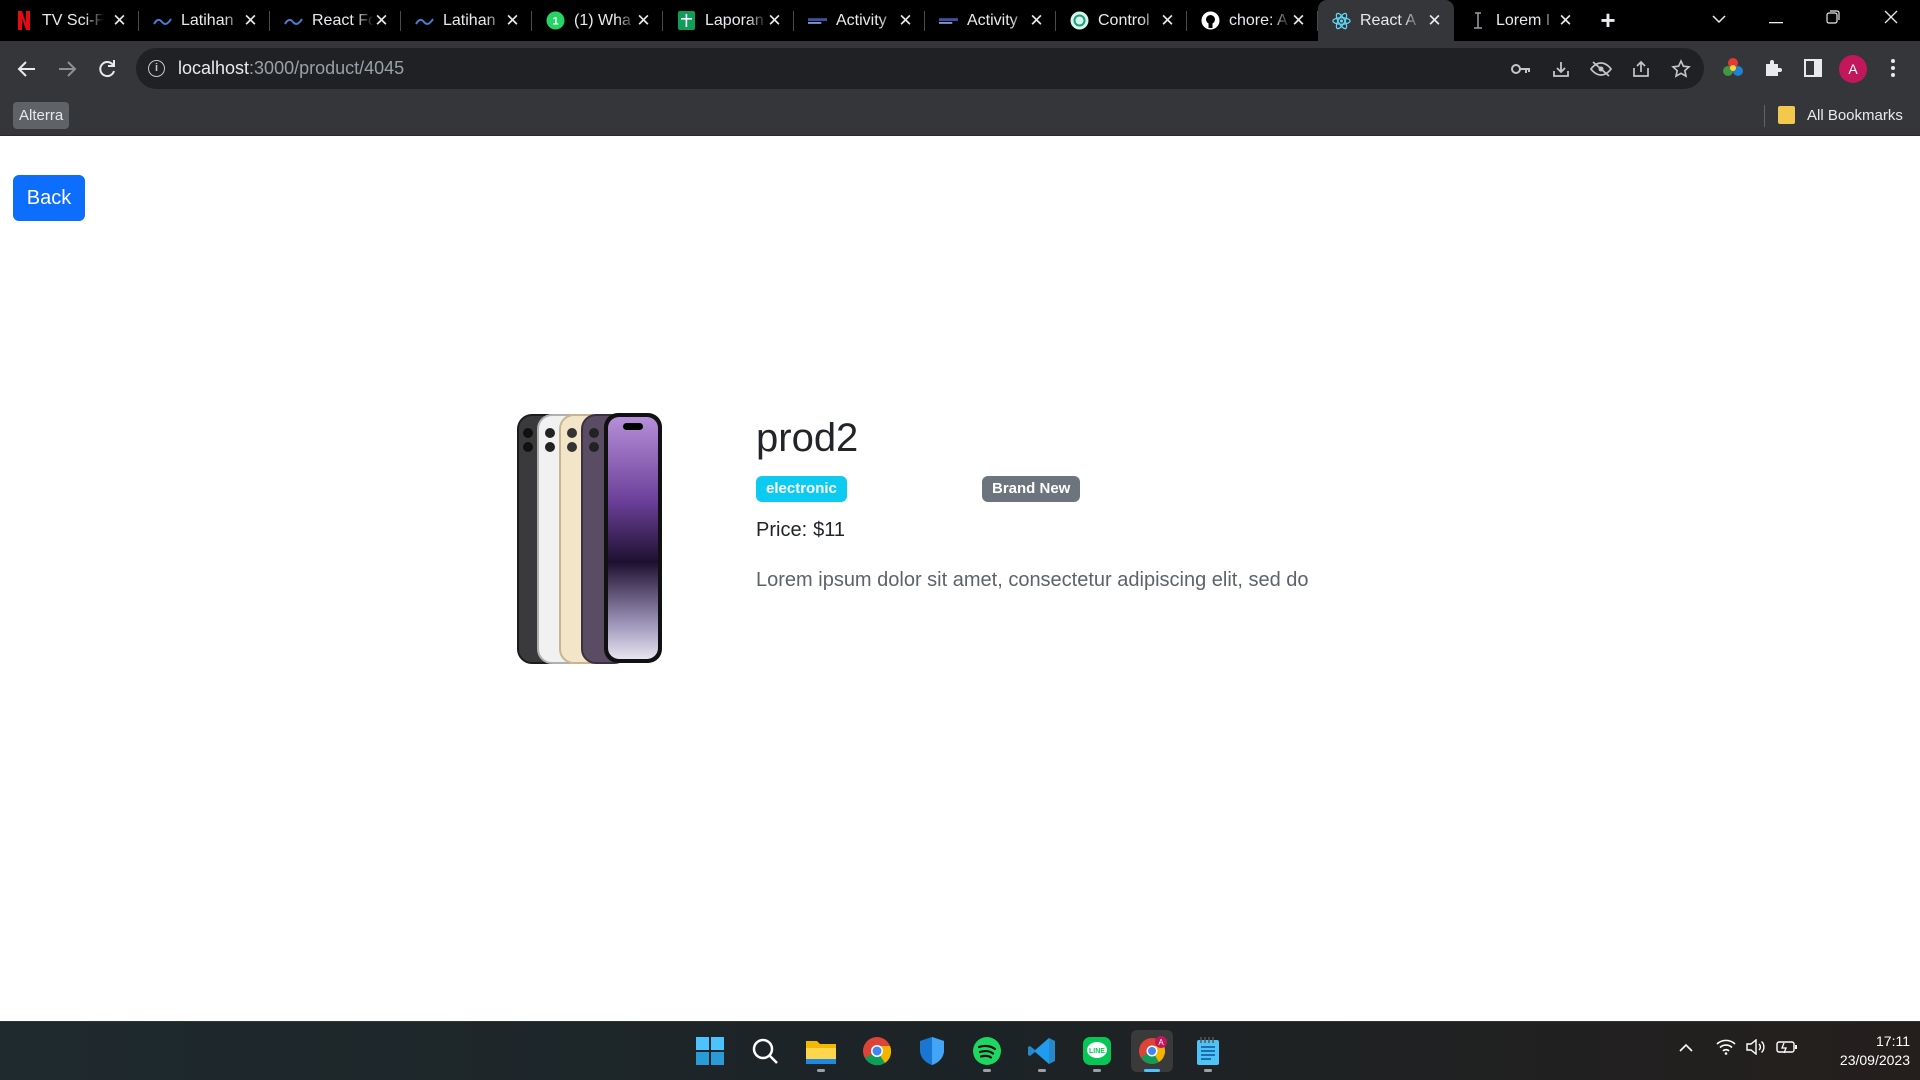 This screenshot has width=1920, height=1080. Describe the element at coordinates (1210, 20) in the screenshot. I see `github-icon` at that location.